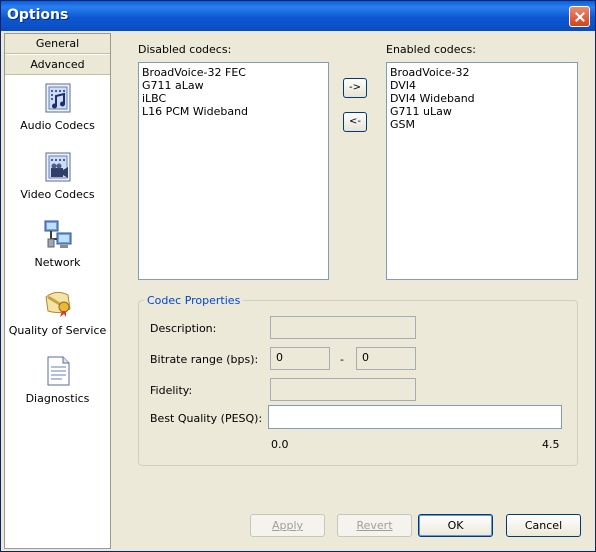  I want to click on sidebar-item-label: Quality of Service, so click(57, 330).